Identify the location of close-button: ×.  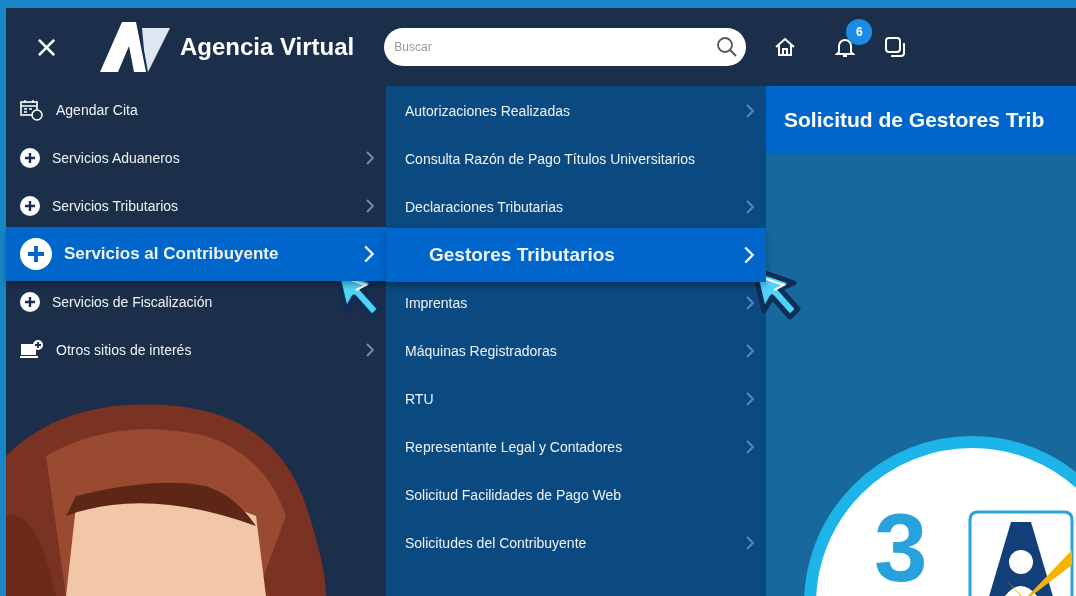
(46, 47).